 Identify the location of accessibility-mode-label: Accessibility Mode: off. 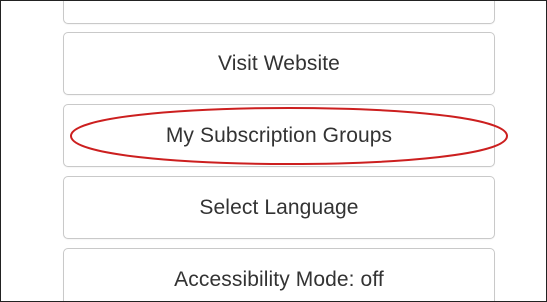
(279, 279).